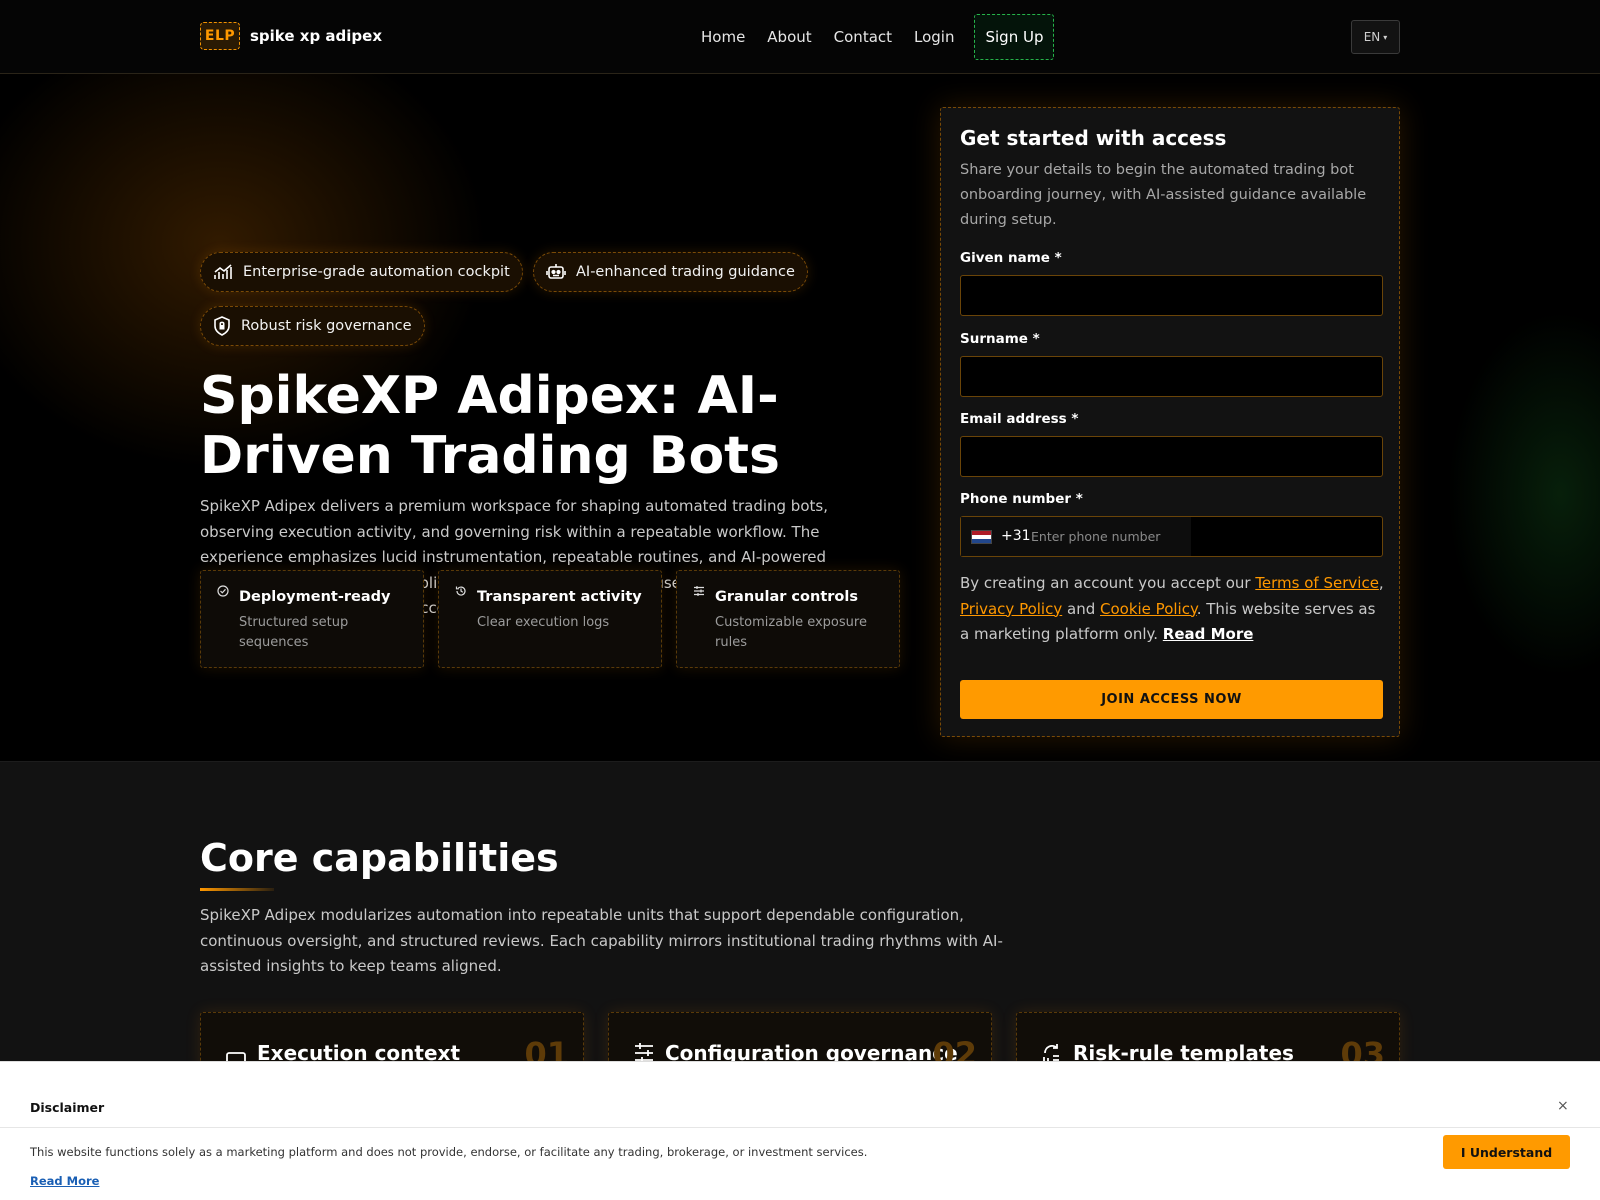 The image size is (1600, 1200). I want to click on given-name-field, so click(1171, 295).